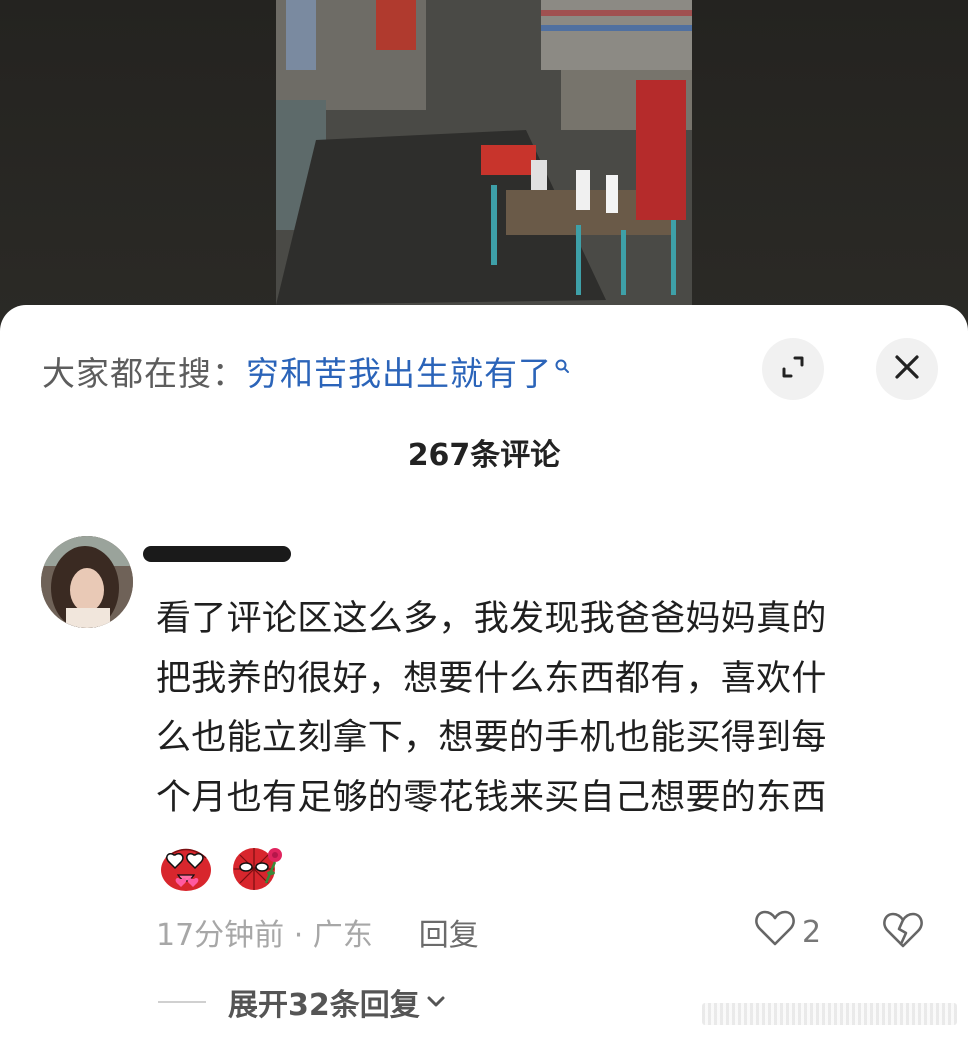  I want to click on avatar-image, so click(87, 582).